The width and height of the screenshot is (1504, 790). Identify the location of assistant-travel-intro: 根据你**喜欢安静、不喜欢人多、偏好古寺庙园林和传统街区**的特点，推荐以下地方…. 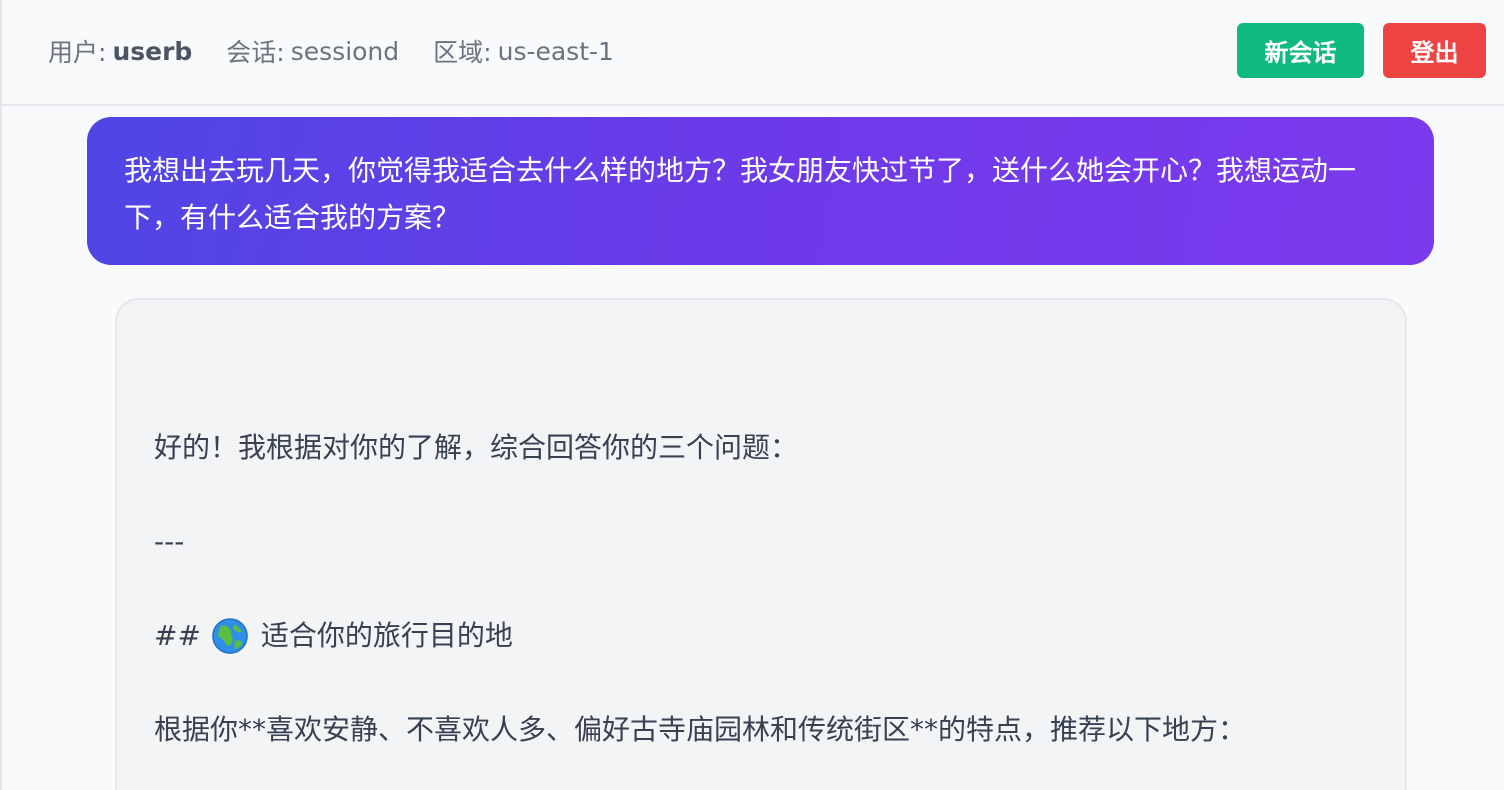
(700, 729).